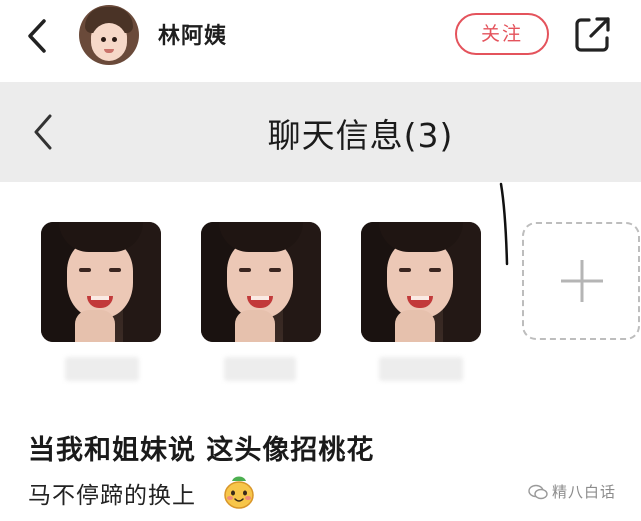 The width and height of the screenshot is (641, 521). I want to click on avatar, so click(109, 35).